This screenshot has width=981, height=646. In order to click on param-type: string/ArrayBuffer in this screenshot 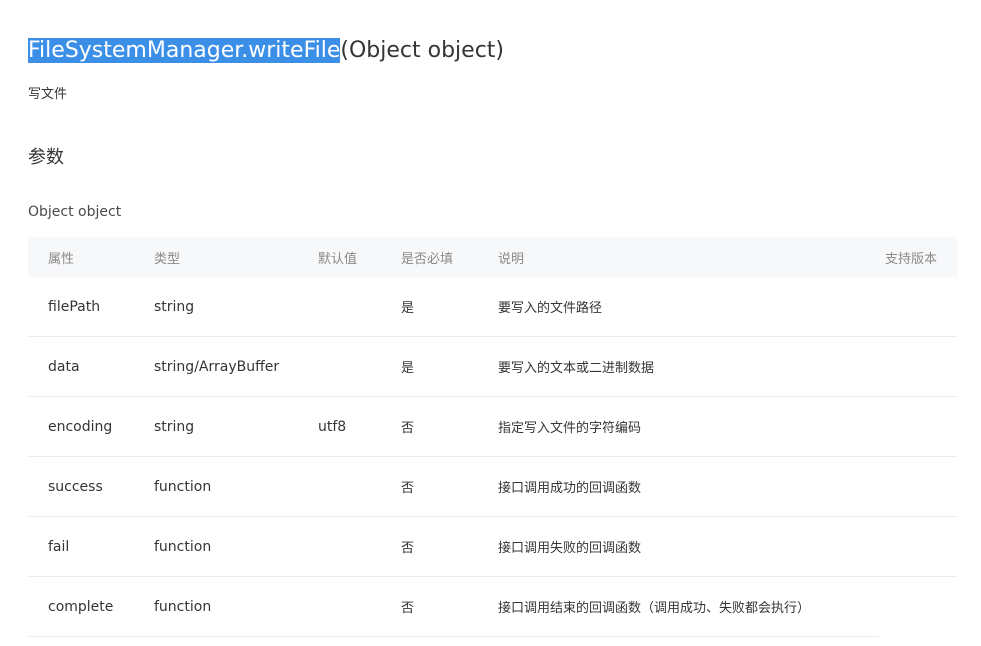, I will do `click(236, 366)`.